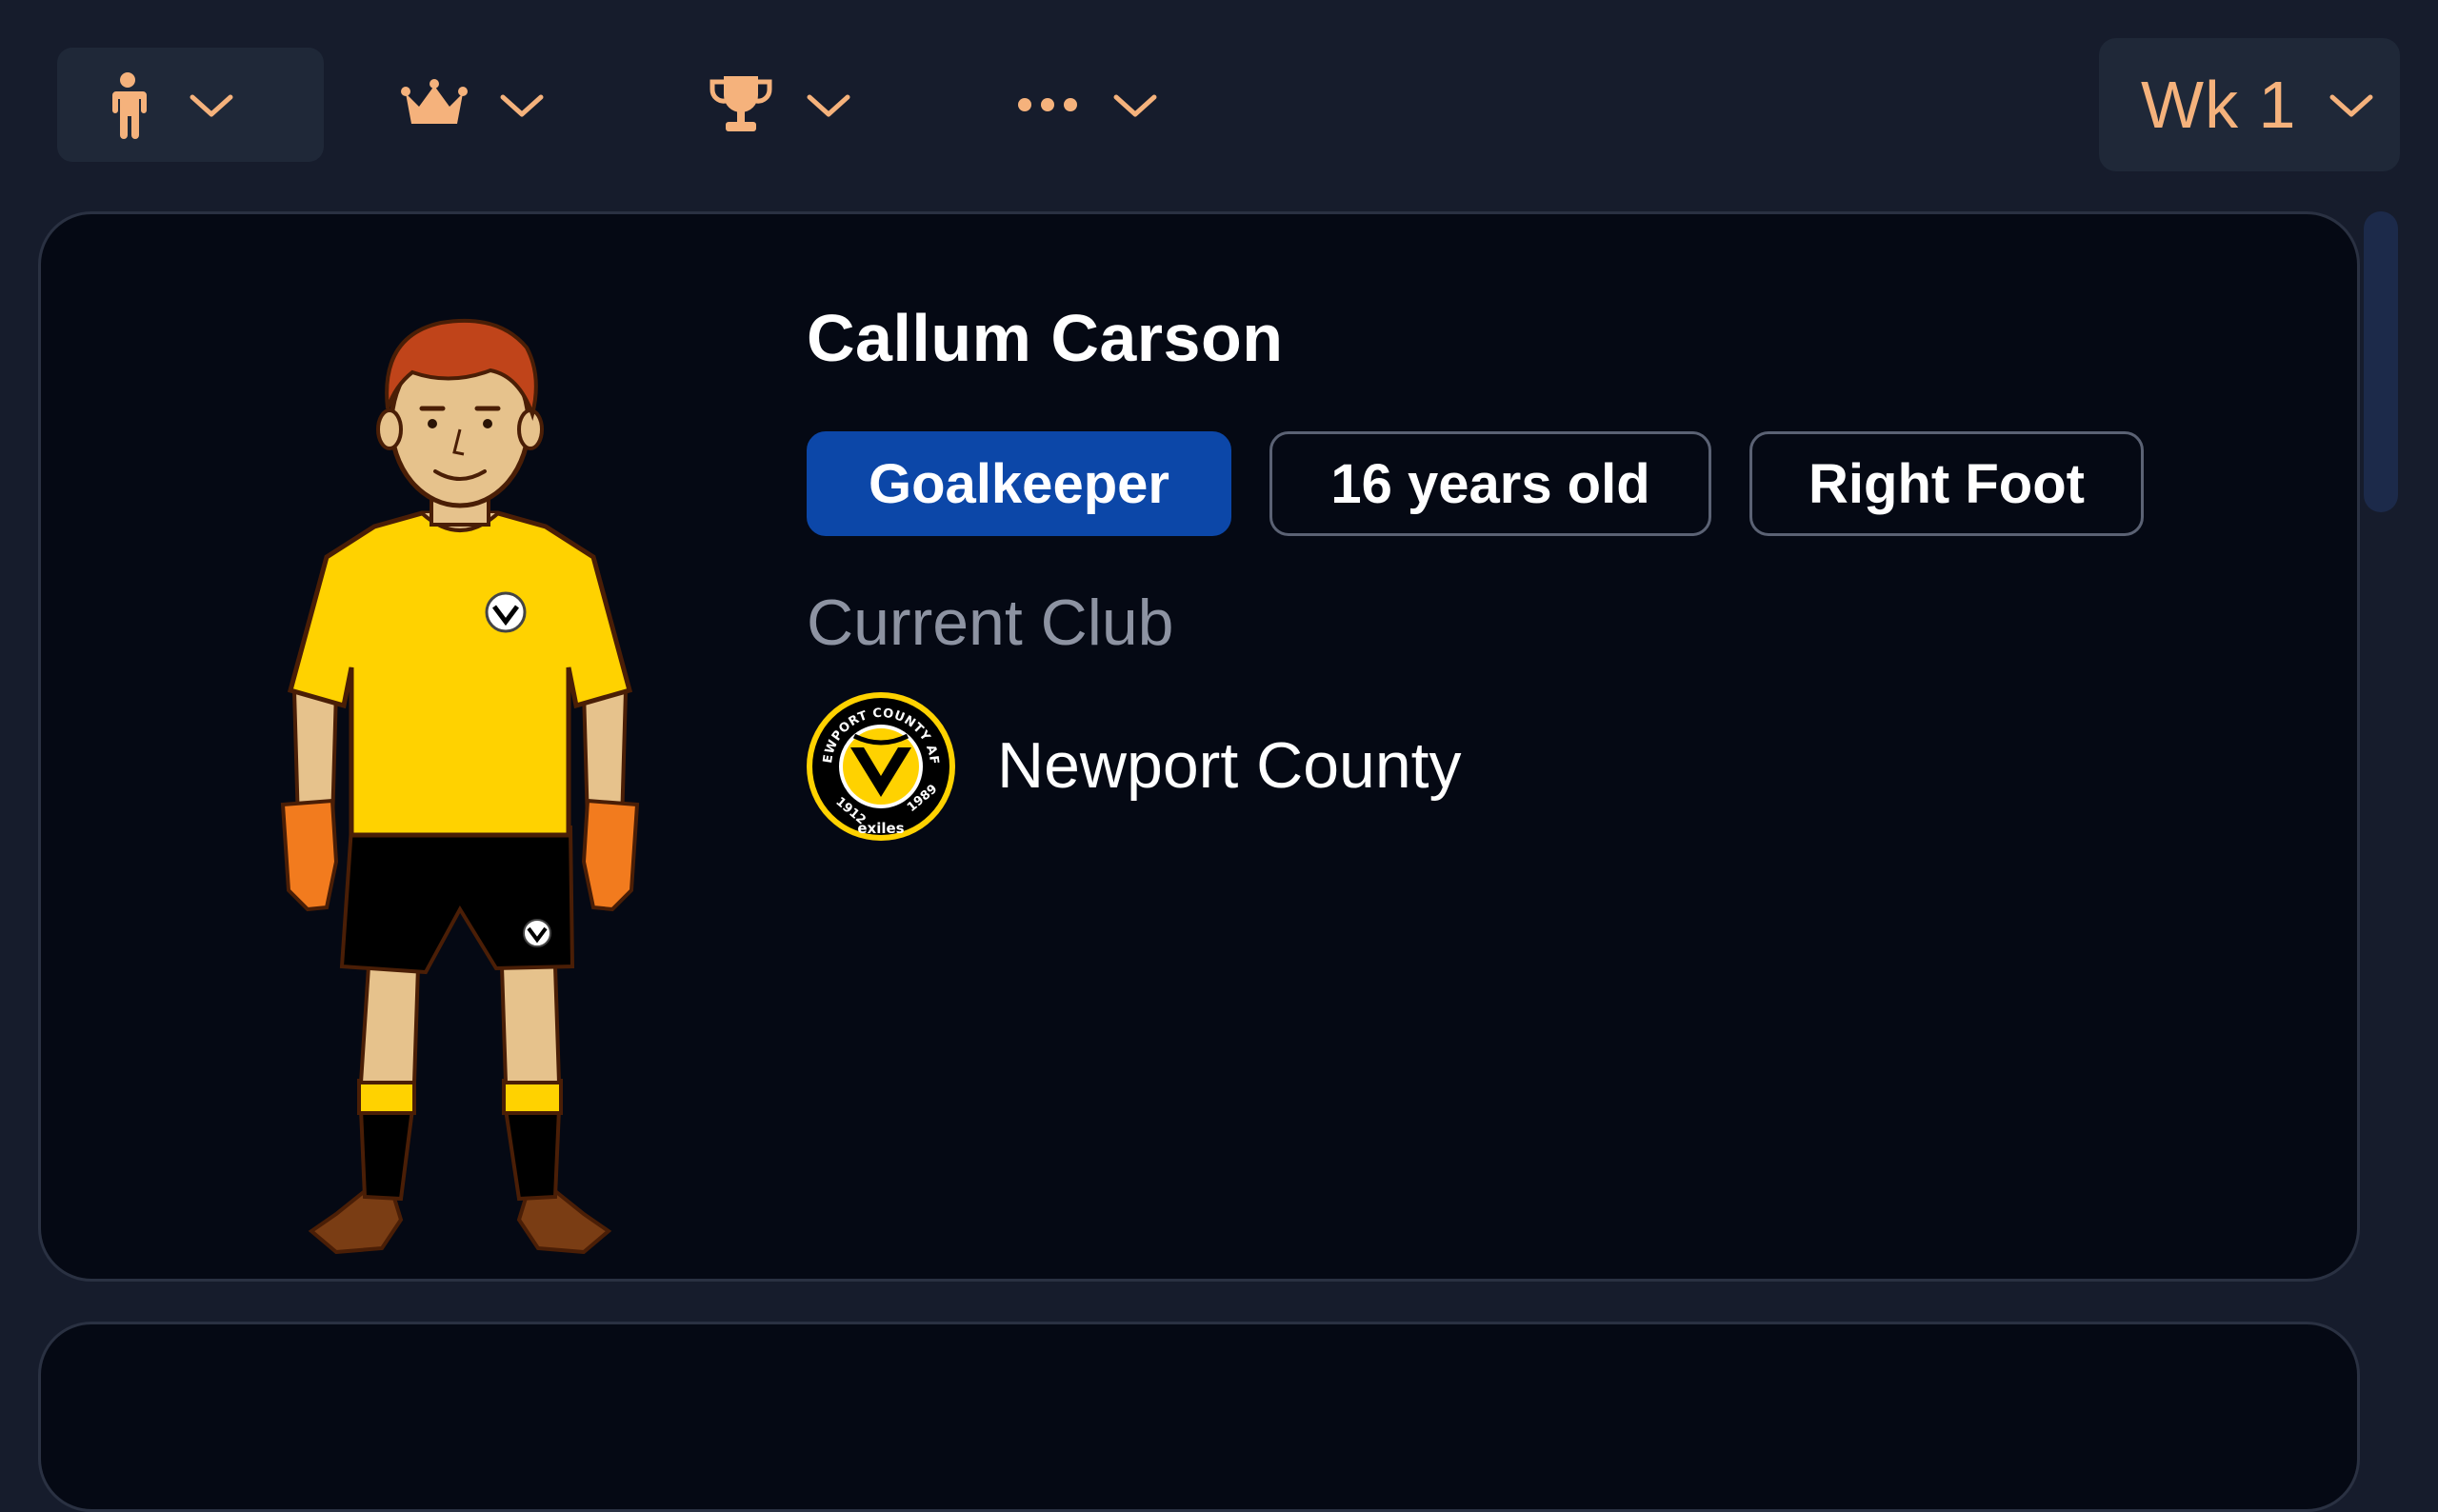 Image resolution: width=2438 pixels, height=1512 pixels. What do you see at coordinates (1047, 104) in the screenshot?
I see `more-icon` at bounding box center [1047, 104].